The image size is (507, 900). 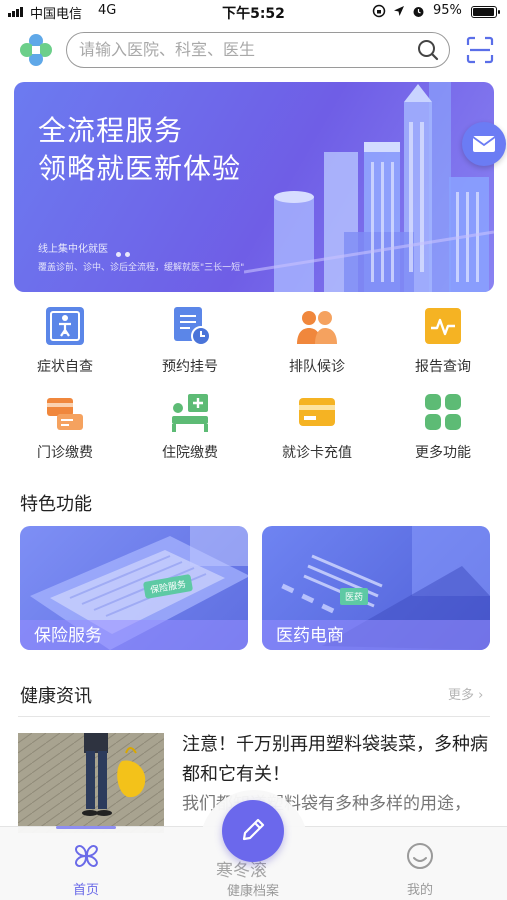 What do you see at coordinates (443, 326) in the screenshot?
I see `report-icon` at bounding box center [443, 326].